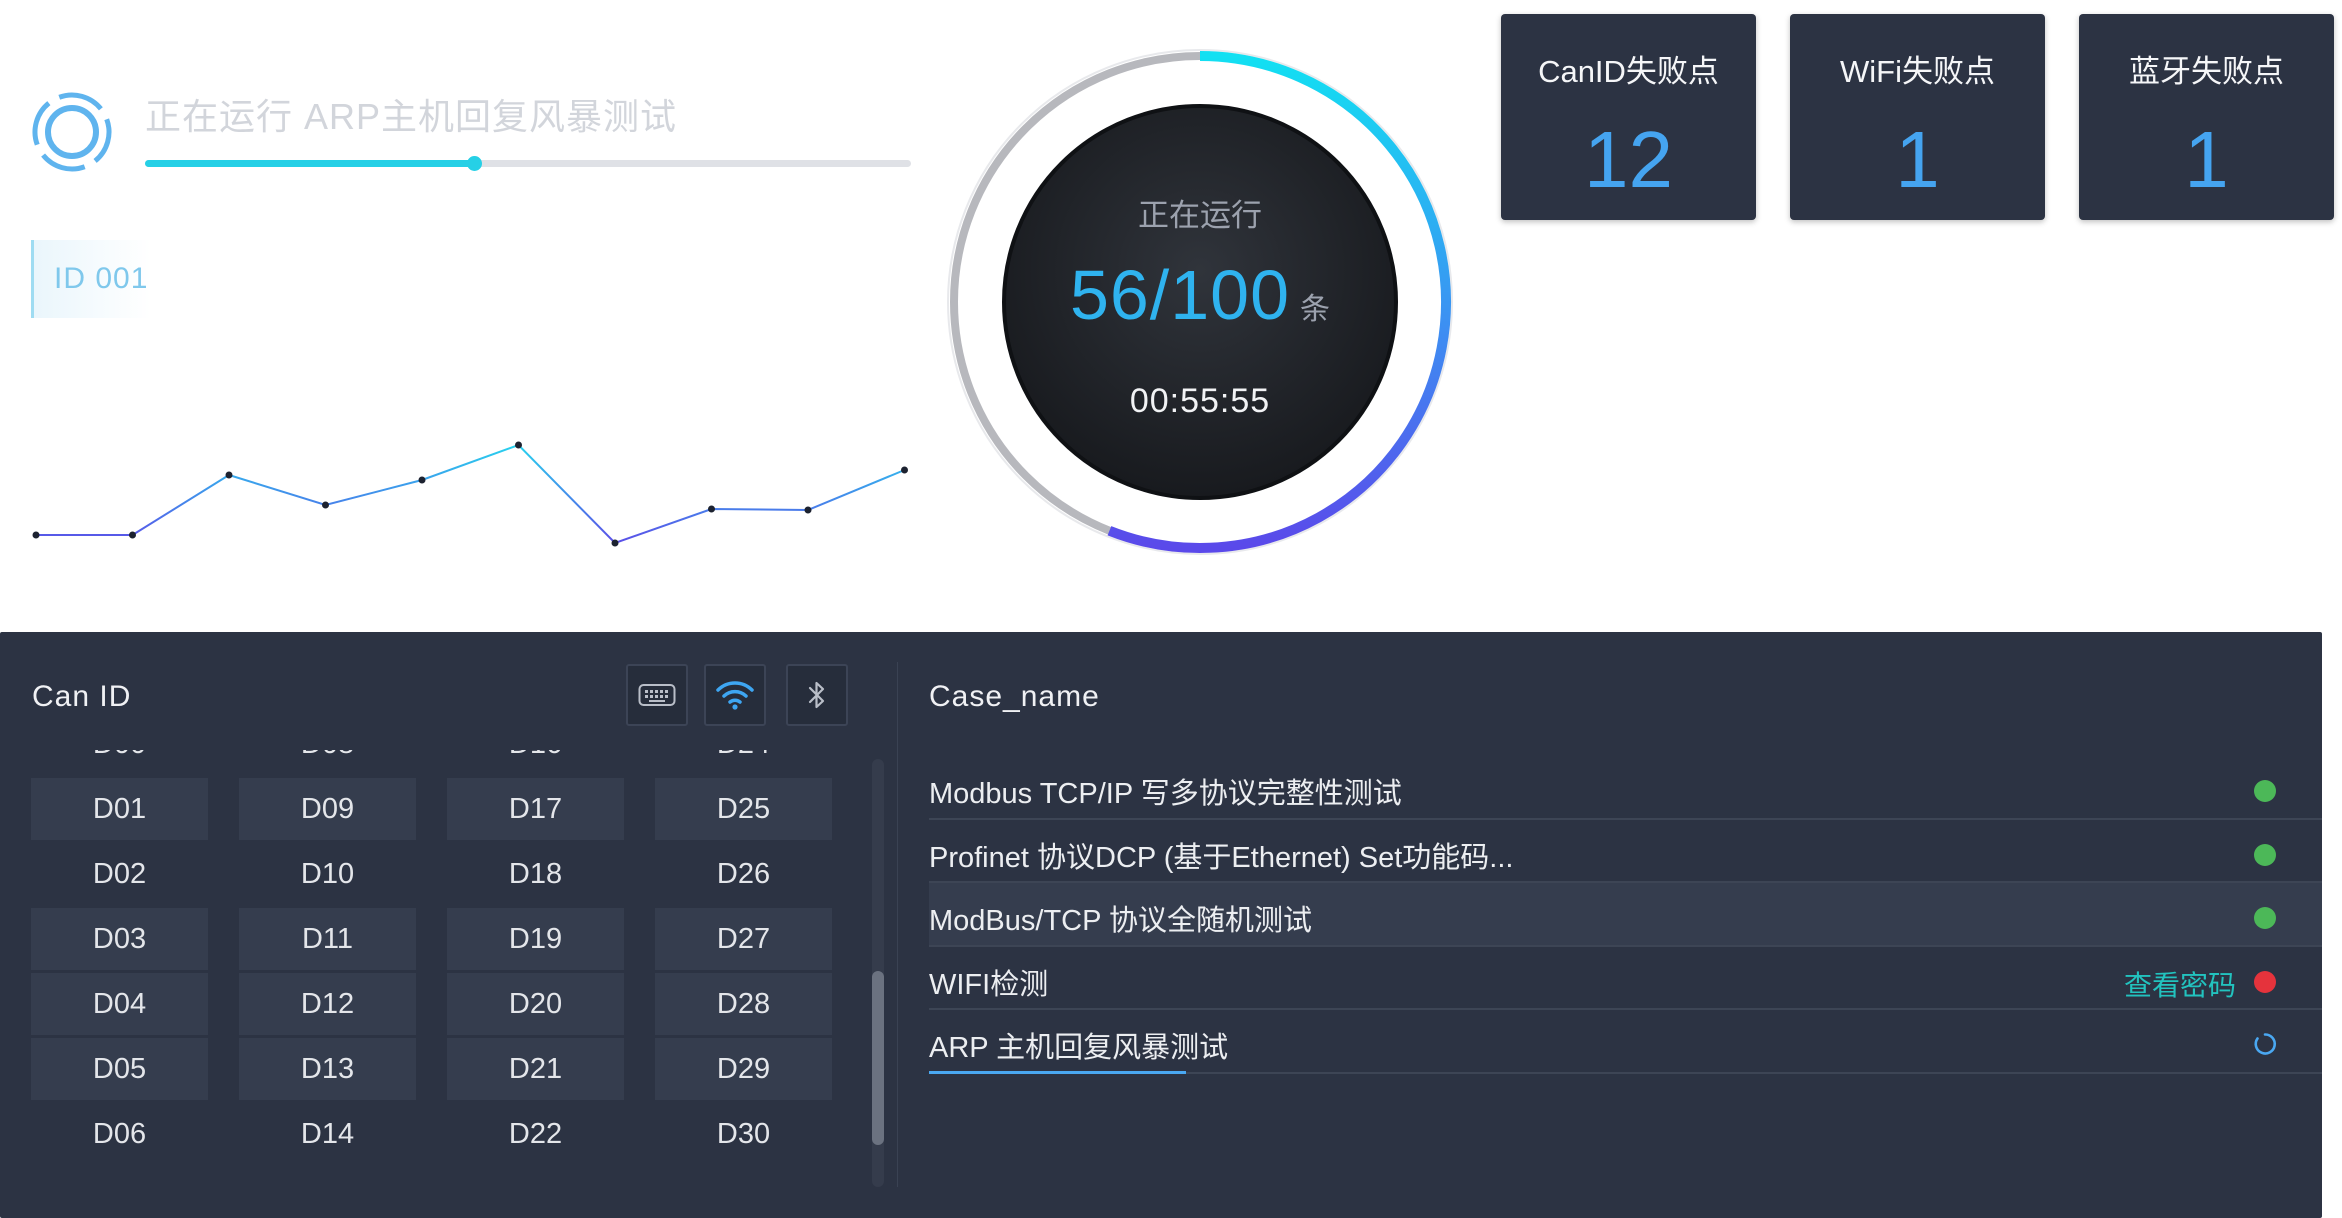  I want to click on stat-card-canid-failures: CanID失败点 12, so click(1628, 117).